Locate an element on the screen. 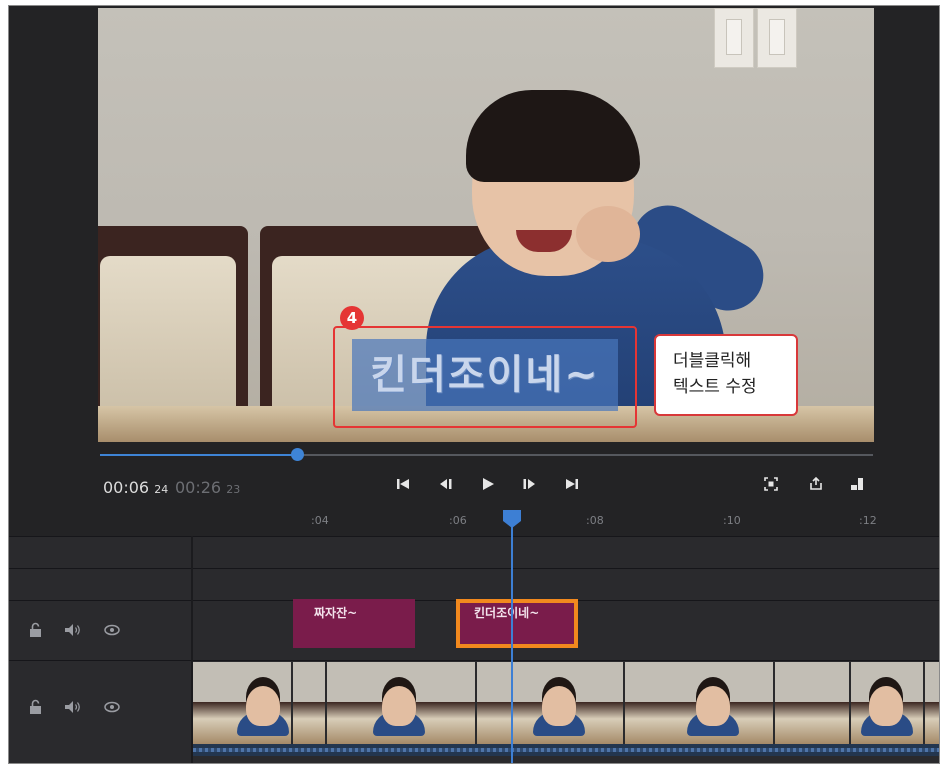 The height and width of the screenshot is (769, 948). title-clip-label: 짜자잔~ is located at coordinates (336, 613).